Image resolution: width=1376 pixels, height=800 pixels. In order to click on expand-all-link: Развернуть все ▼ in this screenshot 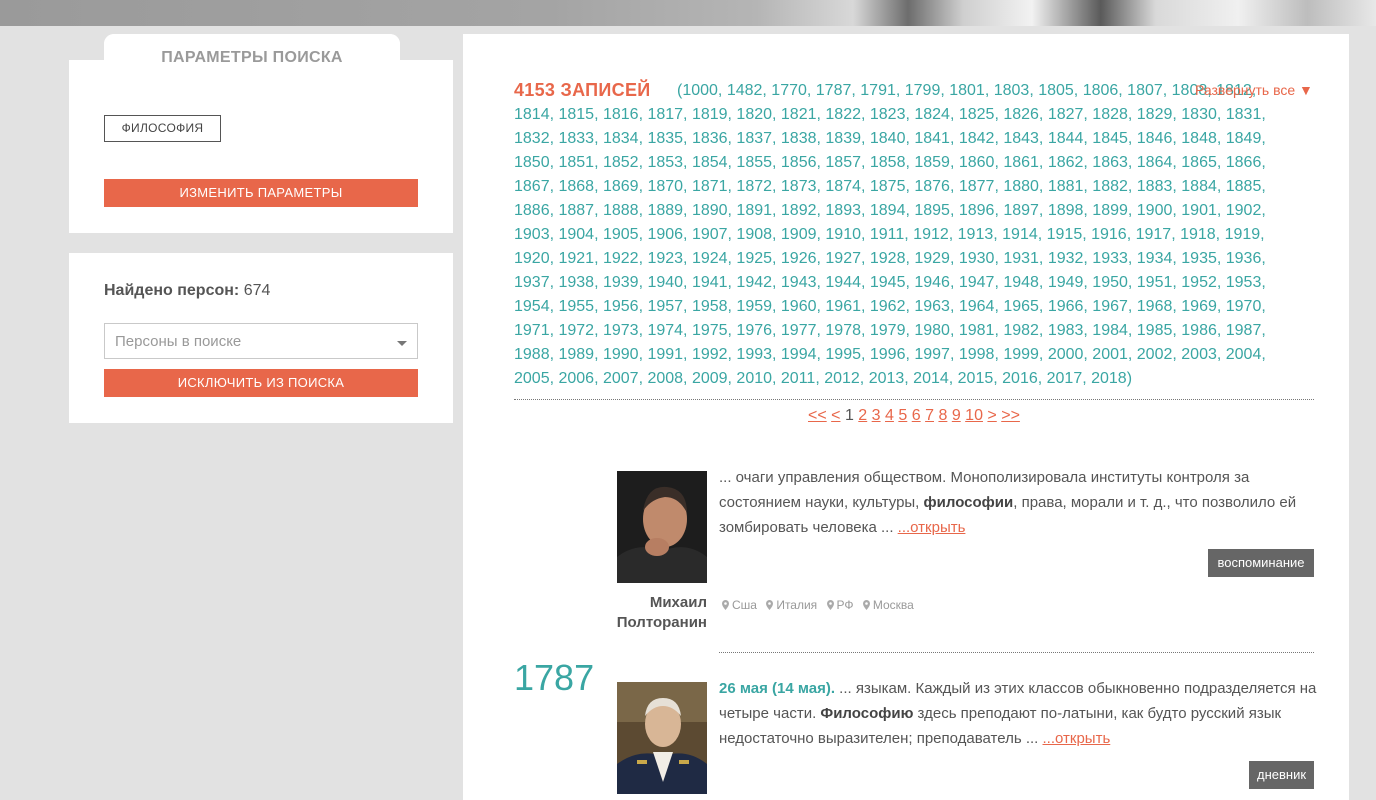, I will do `click(1254, 90)`.